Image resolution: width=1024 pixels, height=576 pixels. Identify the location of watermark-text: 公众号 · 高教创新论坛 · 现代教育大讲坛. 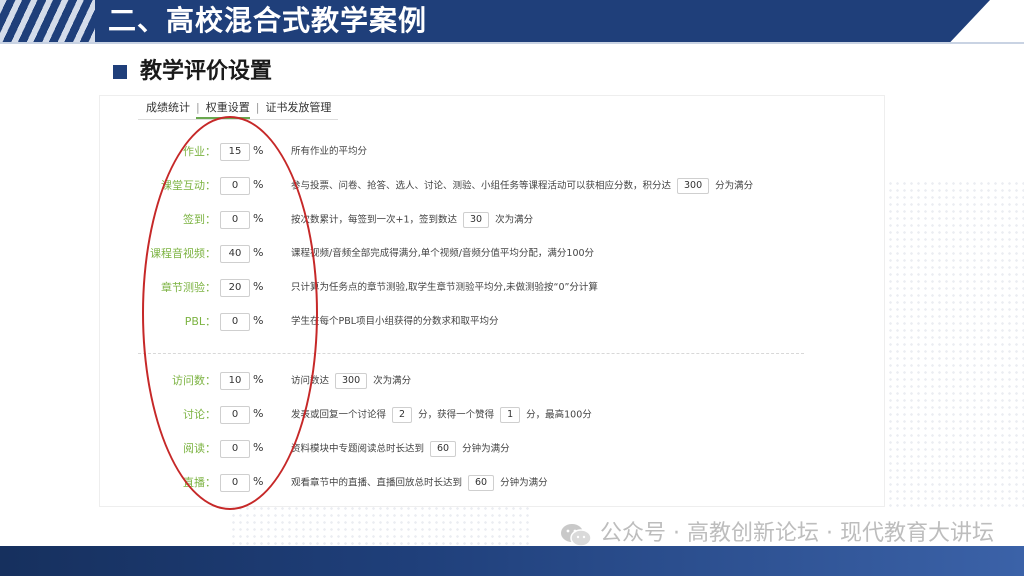
(797, 533).